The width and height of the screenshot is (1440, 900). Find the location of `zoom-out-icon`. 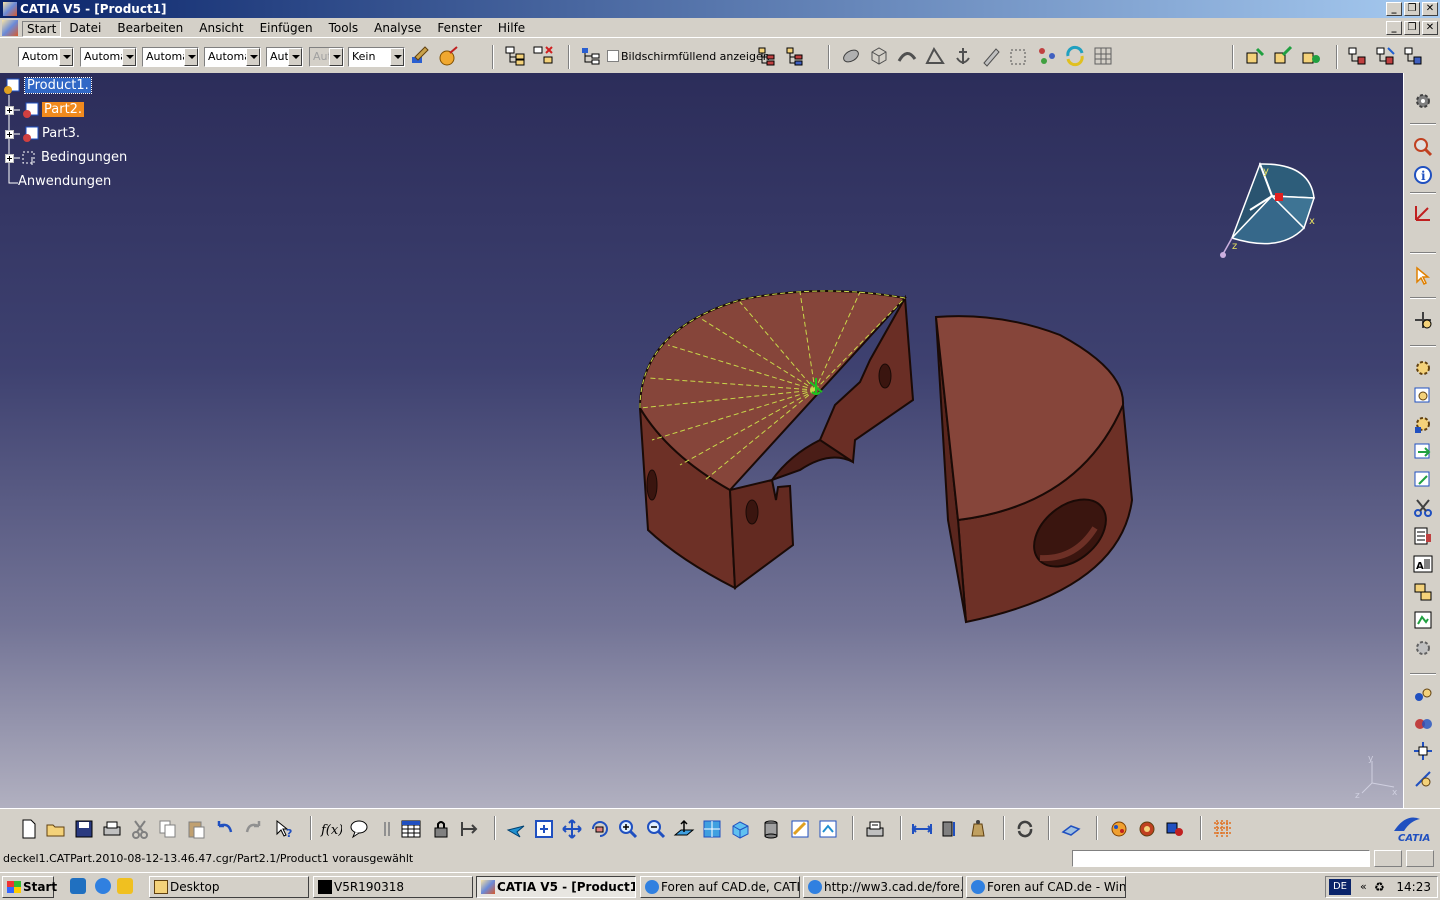

zoom-out-icon is located at coordinates (656, 829).